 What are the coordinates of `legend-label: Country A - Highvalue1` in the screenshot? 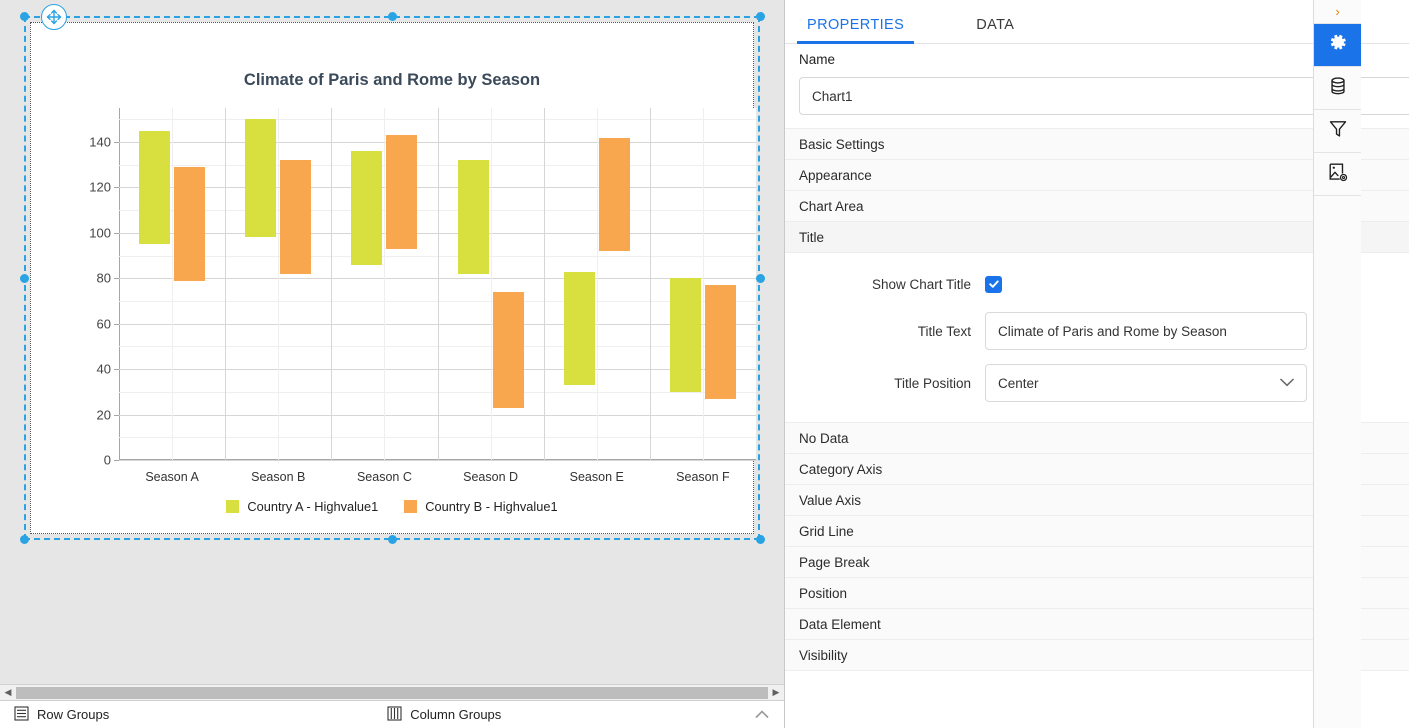 It's located at (313, 506).